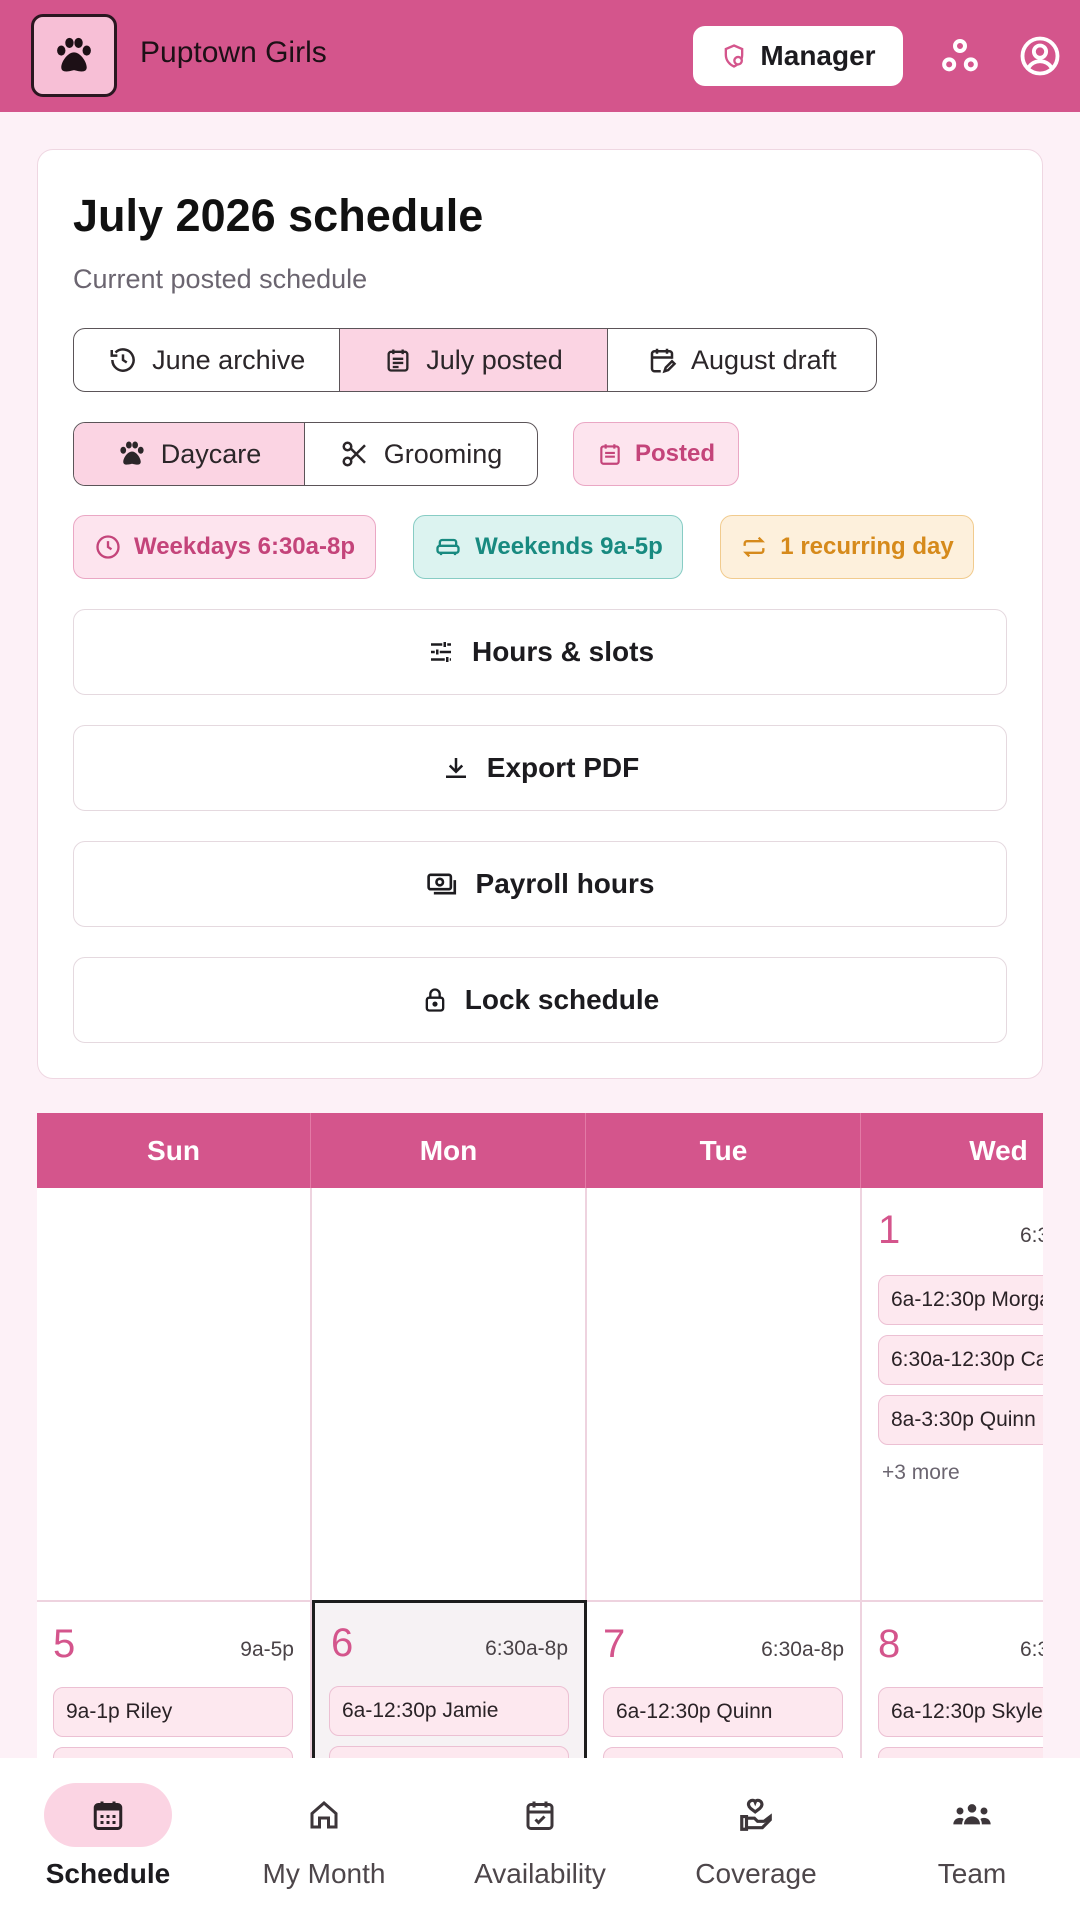 This screenshot has height=1920, width=1080. What do you see at coordinates (449, 1711) in the screenshot?
I see `shift-chip: 6a-12:30p Jamie` at bounding box center [449, 1711].